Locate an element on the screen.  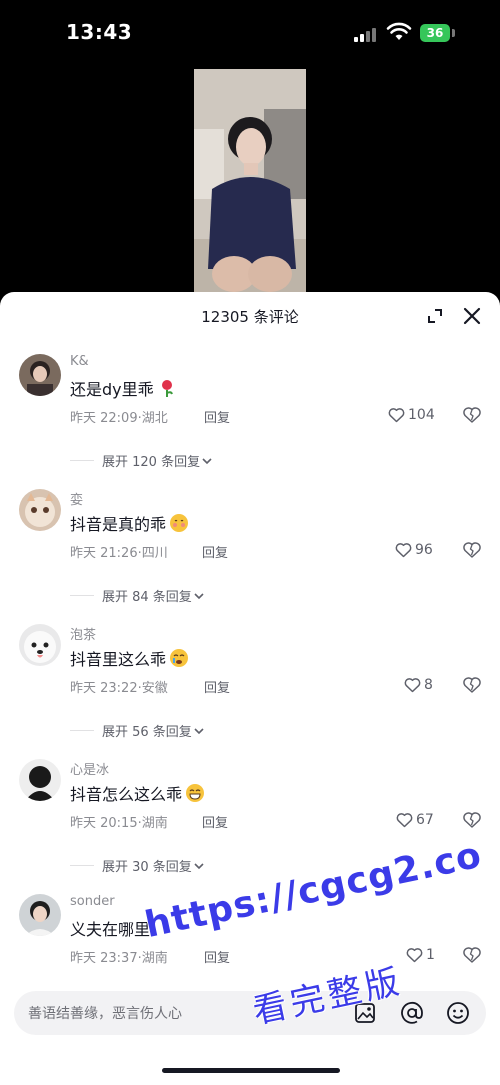
comment-text-label: 抖音是真的乖 is located at coordinates (118, 524).